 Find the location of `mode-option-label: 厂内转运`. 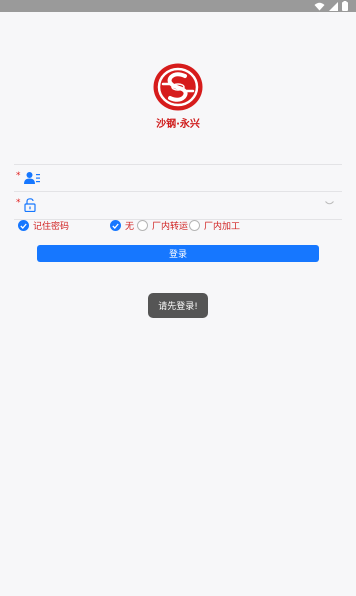

mode-option-label: 厂内转运 is located at coordinates (170, 227).